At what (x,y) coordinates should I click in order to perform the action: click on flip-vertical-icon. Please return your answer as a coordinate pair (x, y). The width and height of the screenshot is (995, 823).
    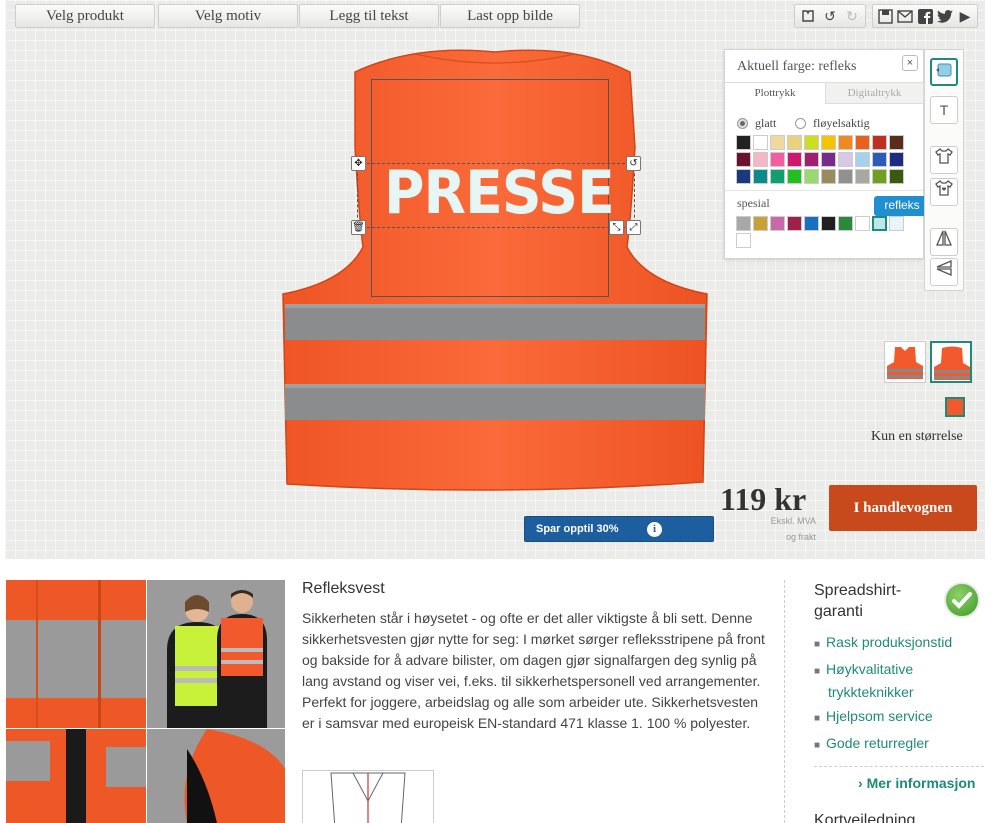
    Looking at the image, I should click on (944, 242).